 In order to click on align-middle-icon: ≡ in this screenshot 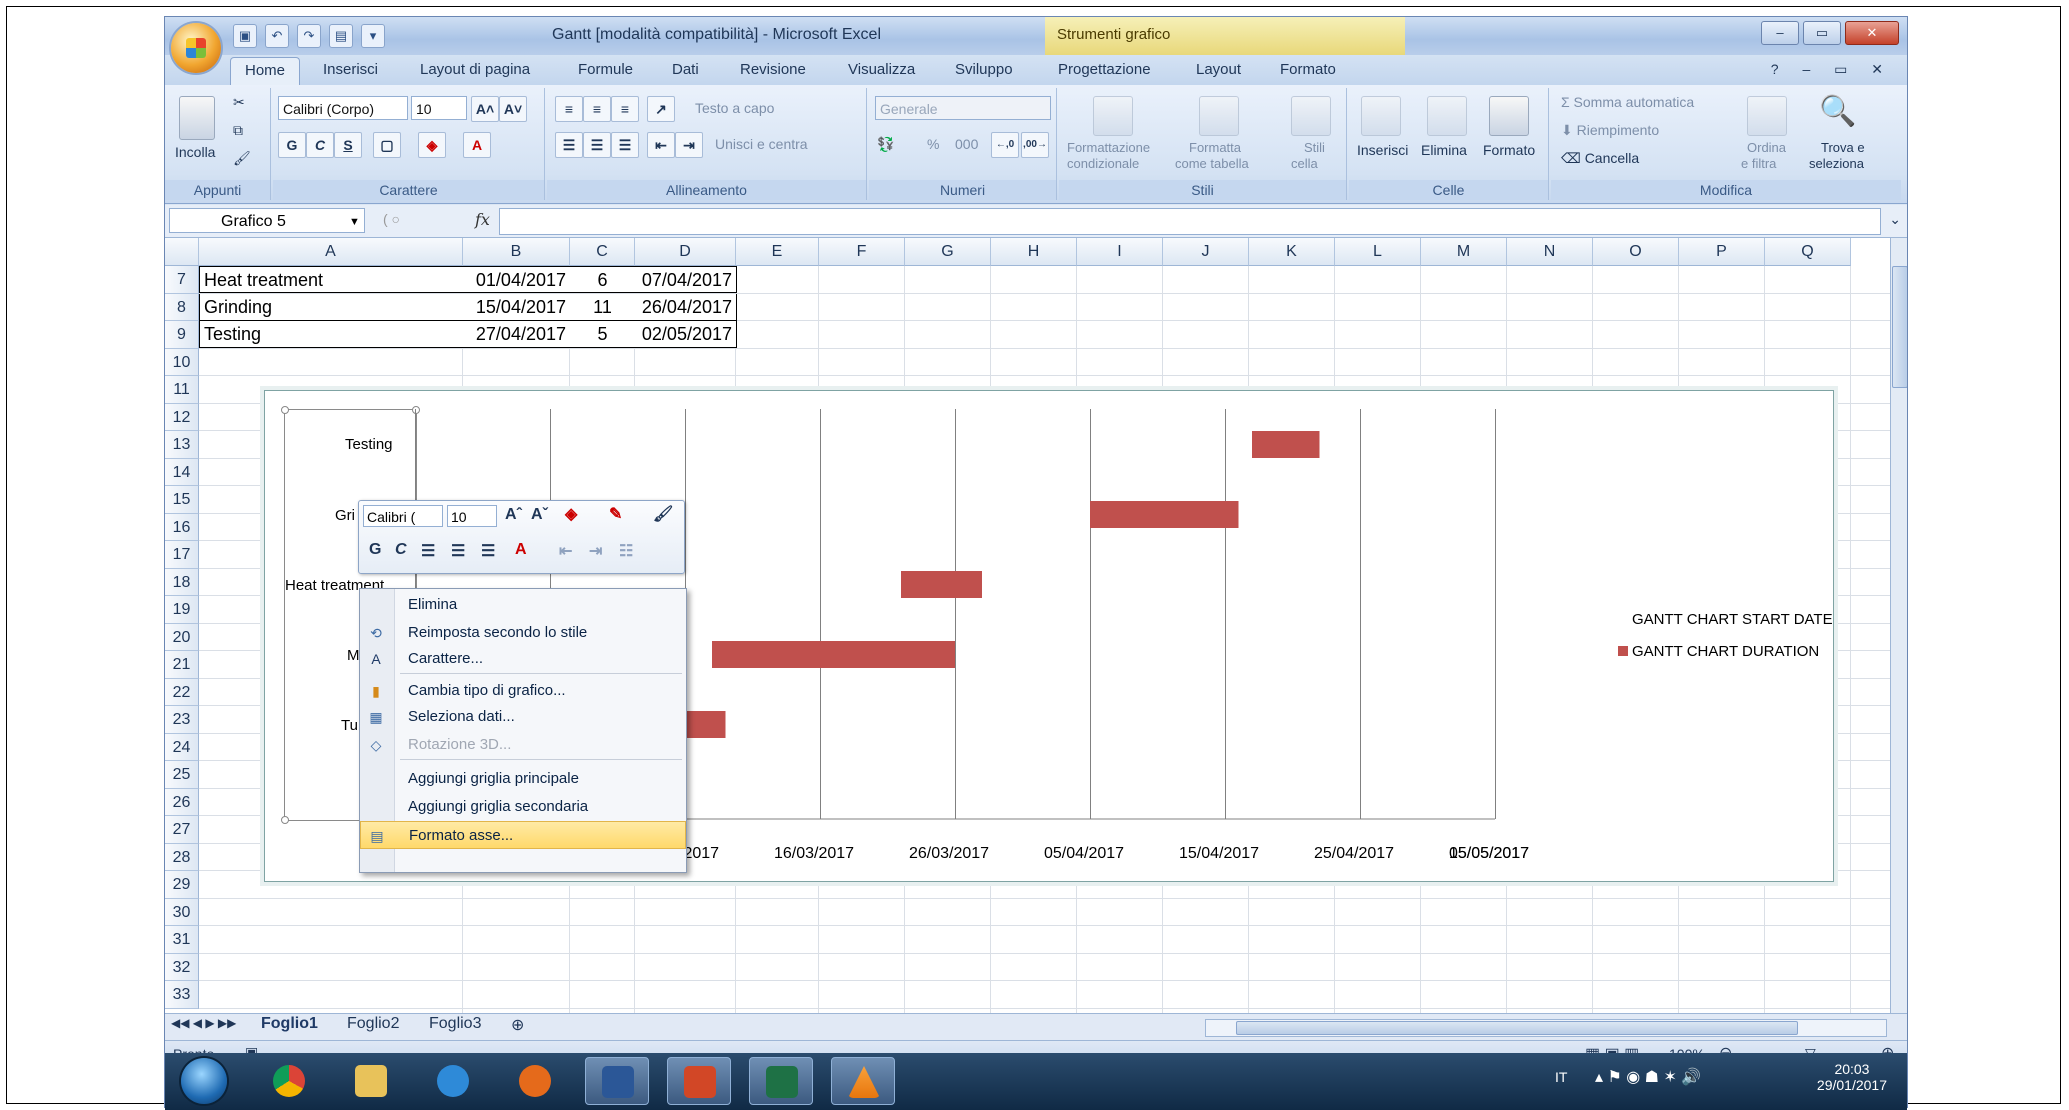, I will do `click(597, 109)`.